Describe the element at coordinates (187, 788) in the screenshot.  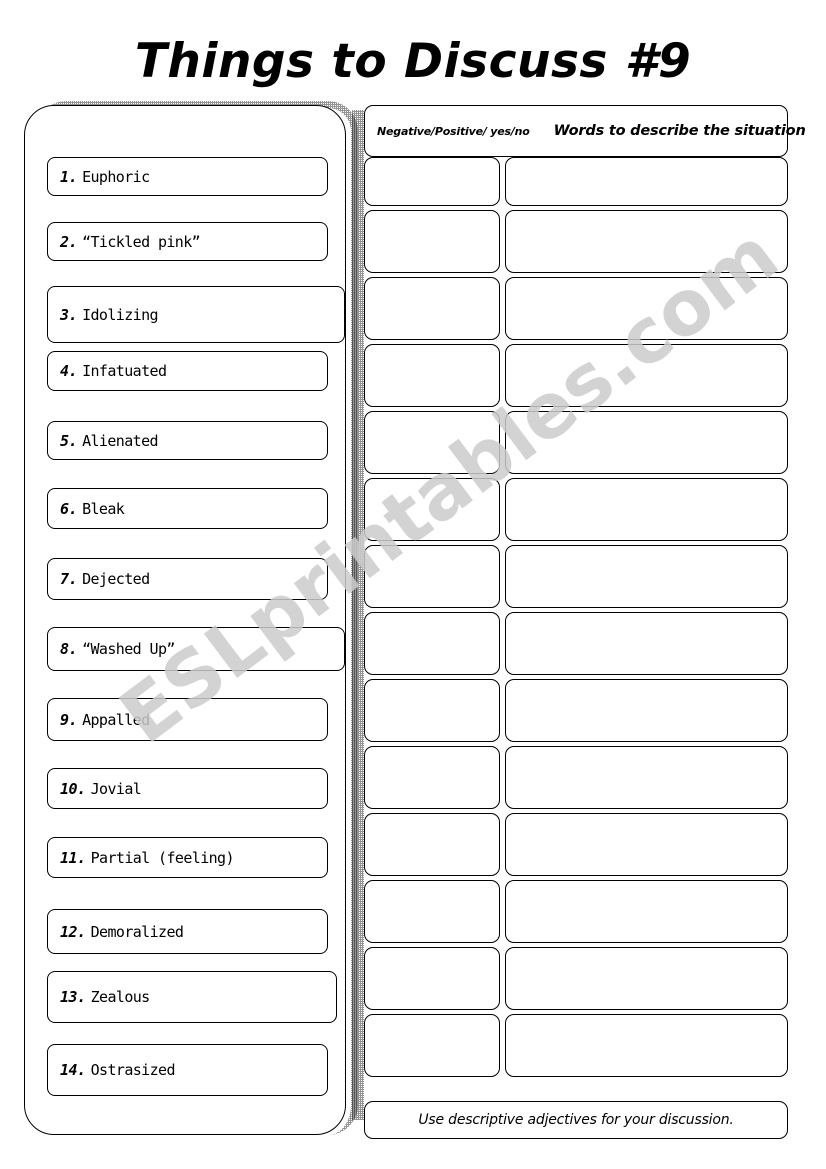
I see `vocabulary-item: 10. Jovial` at that location.